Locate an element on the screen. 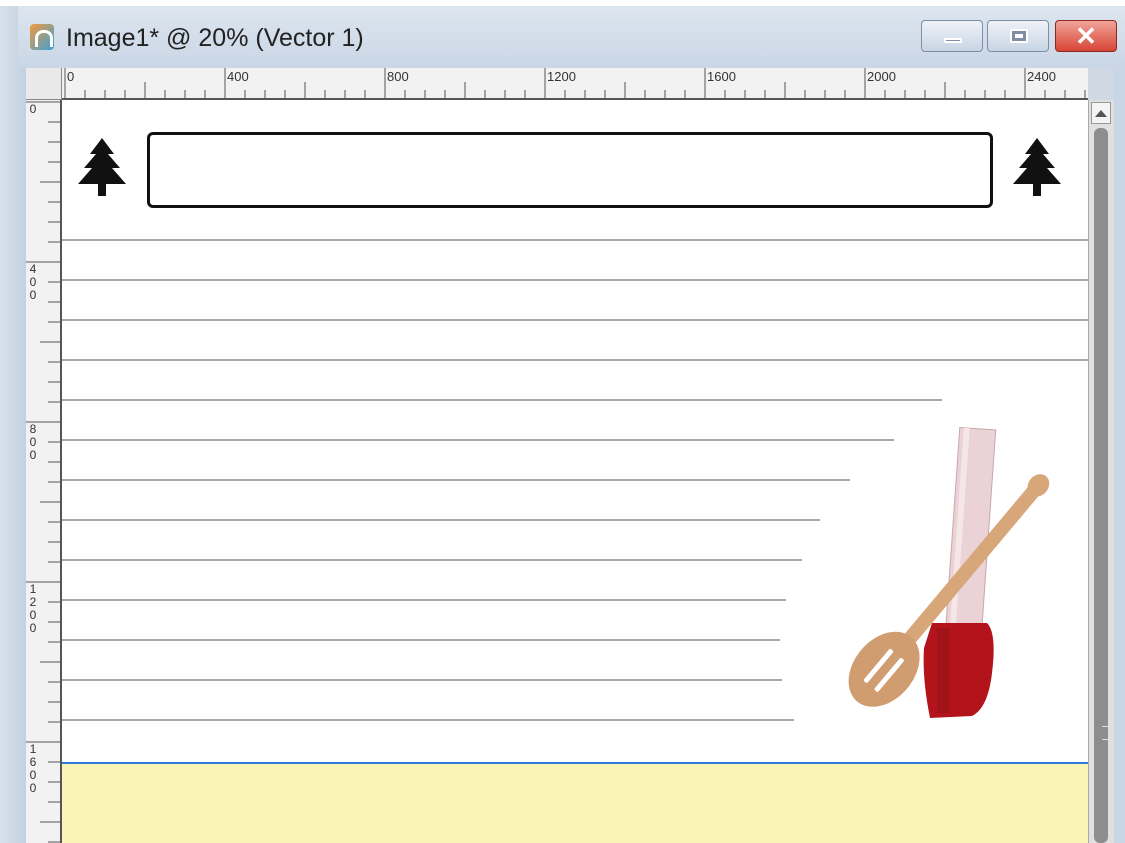 This screenshot has height=843, width=1125. close-button: ✕ is located at coordinates (1086, 36).